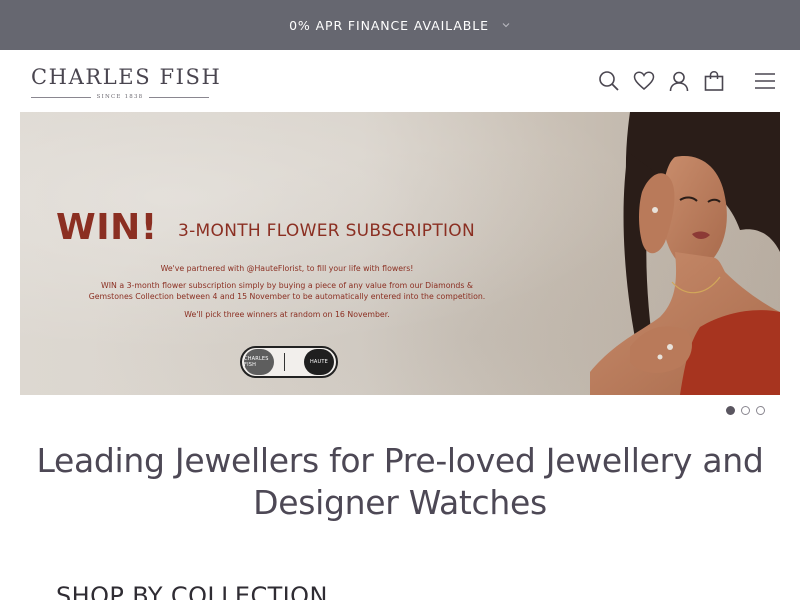 This screenshot has height=600, width=800. Describe the element at coordinates (714, 81) in the screenshot. I see `bag-icon` at that location.